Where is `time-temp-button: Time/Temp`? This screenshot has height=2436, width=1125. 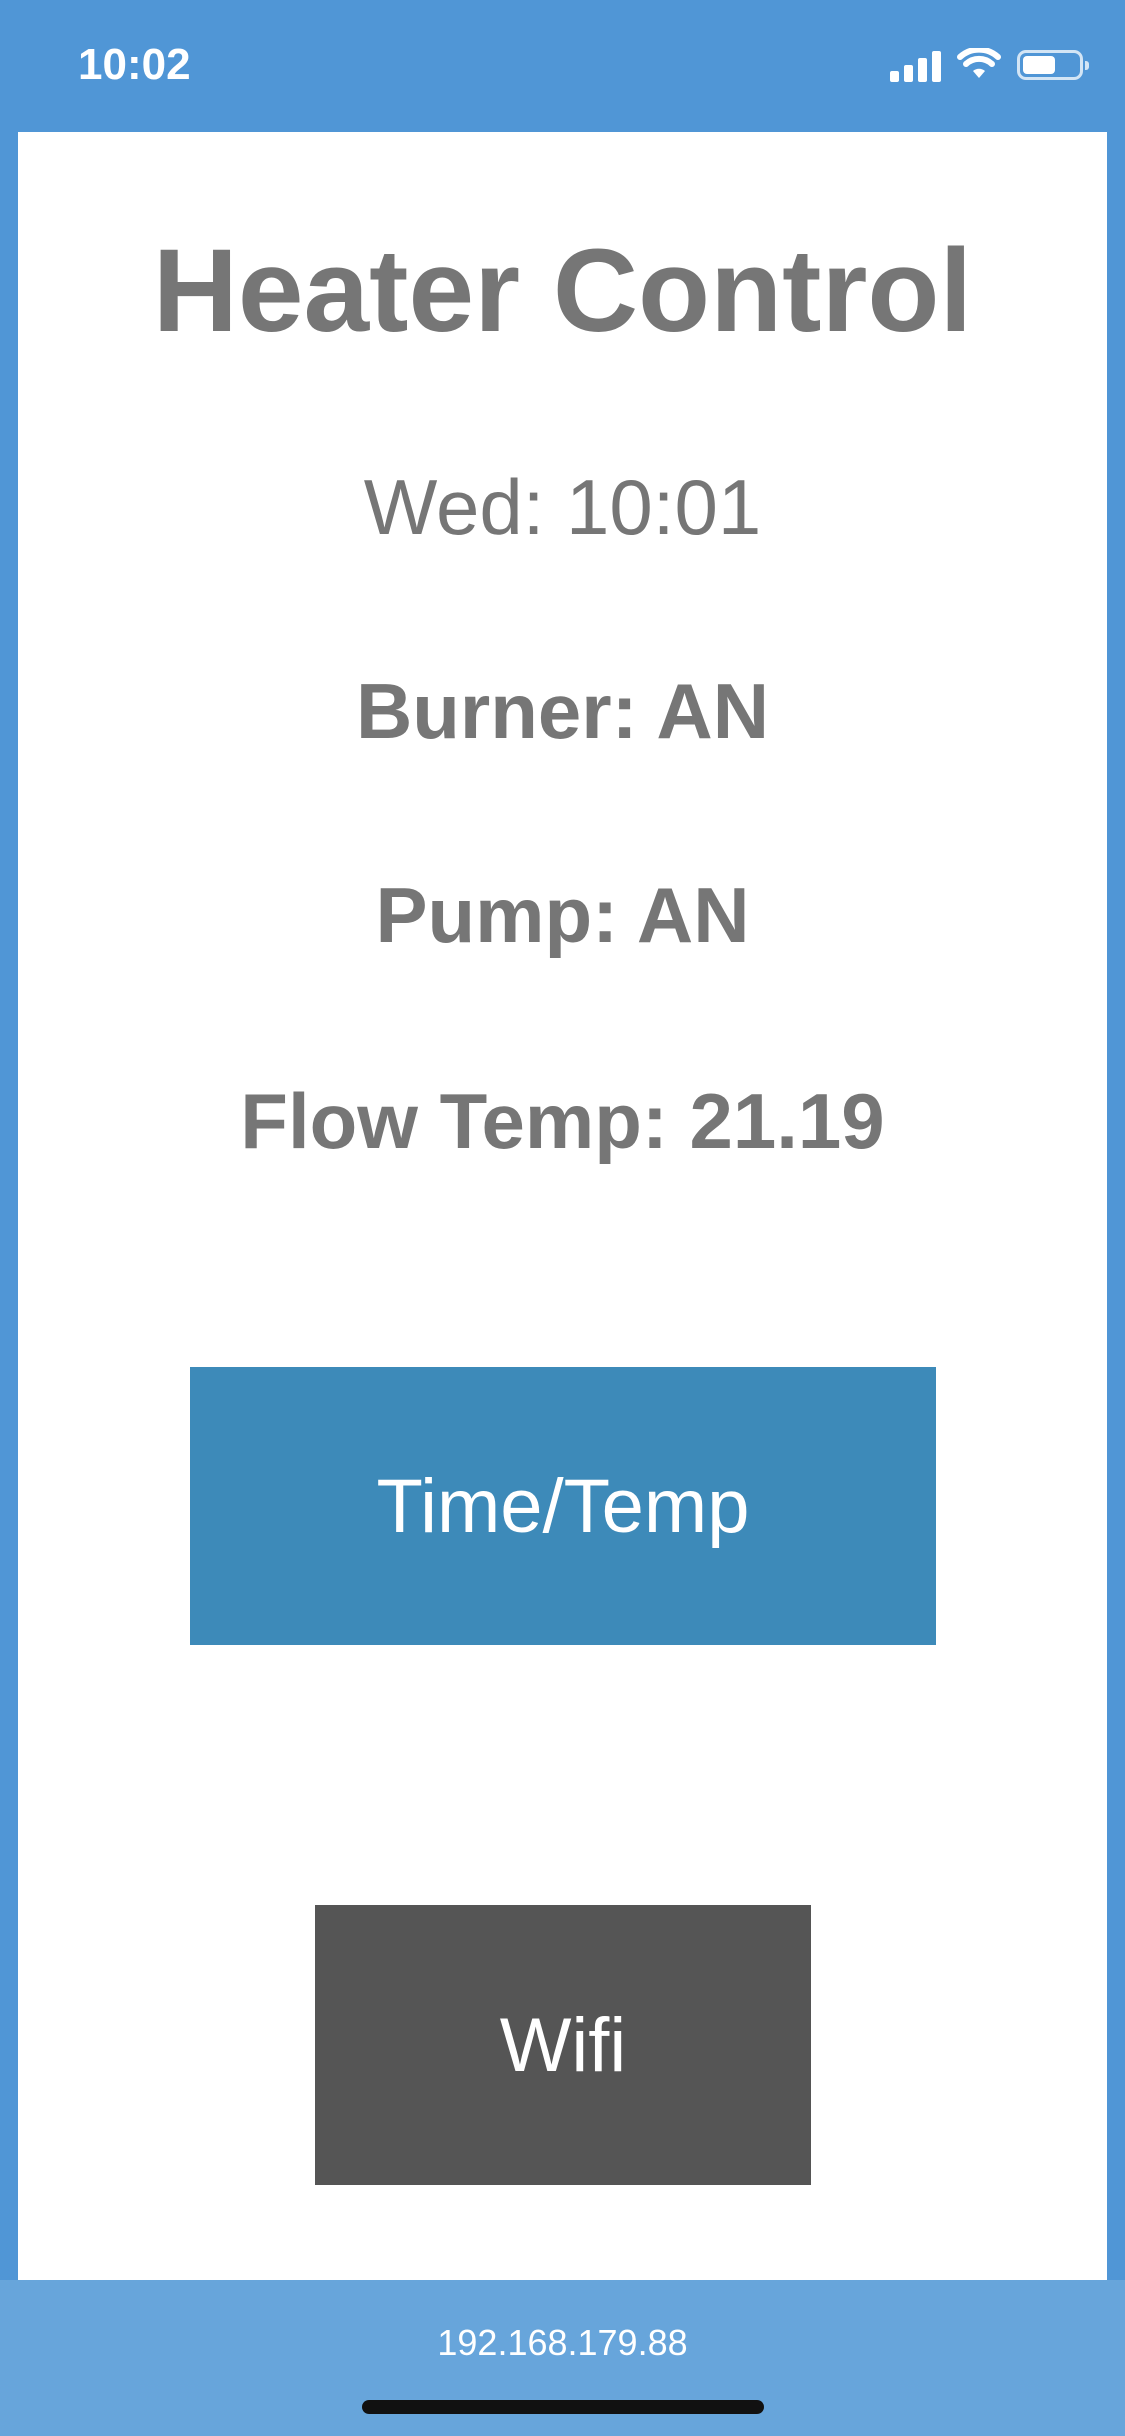 time-temp-button: Time/Temp is located at coordinates (563, 1506).